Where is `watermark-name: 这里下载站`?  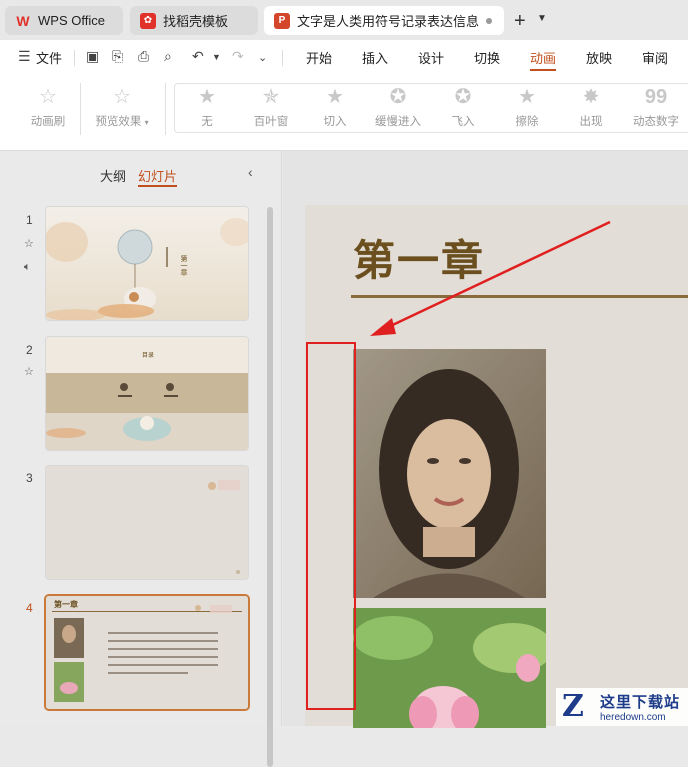 watermark-name: 这里下载站 is located at coordinates (640, 702).